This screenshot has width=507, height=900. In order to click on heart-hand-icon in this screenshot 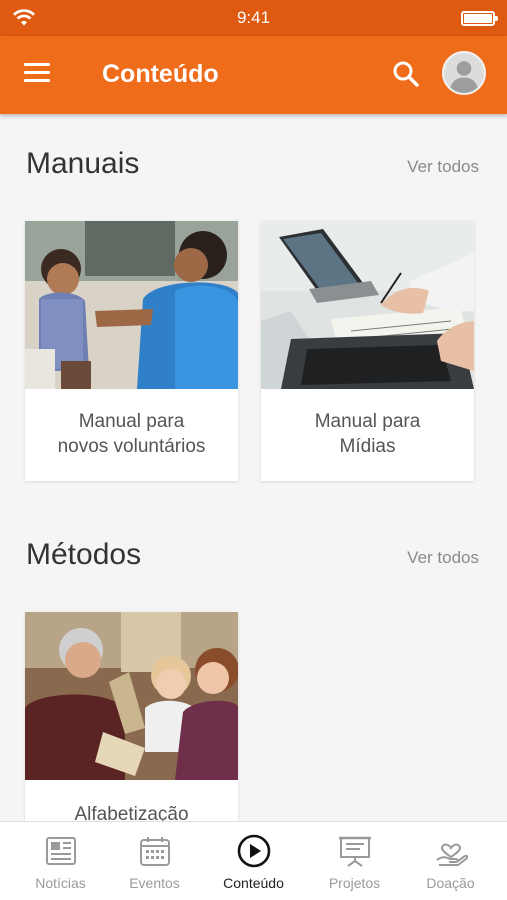, I will do `click(452, 854)`.